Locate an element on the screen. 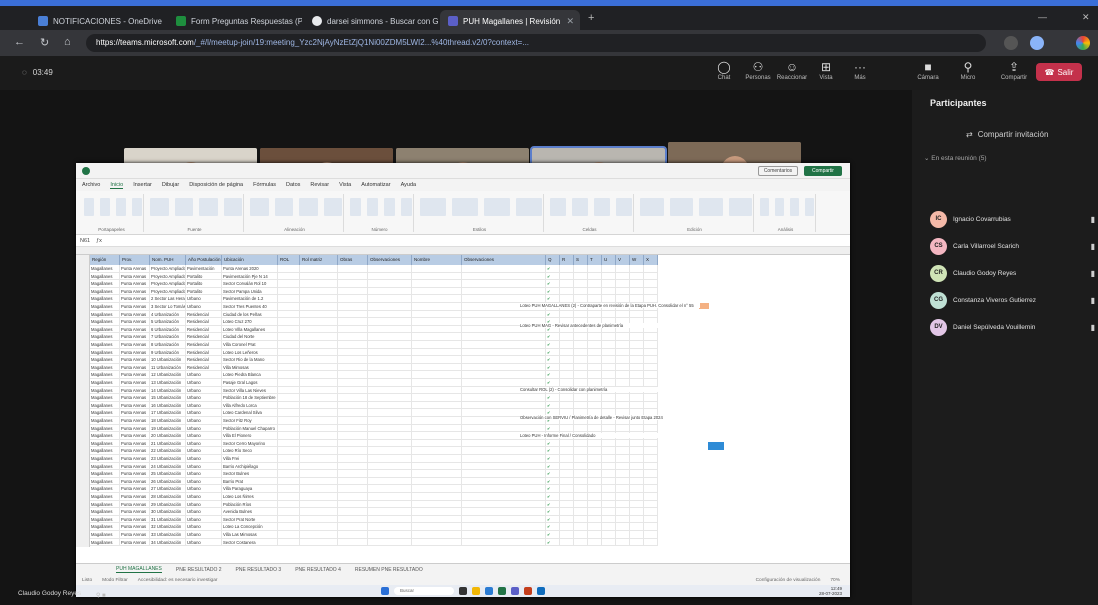 The height and width of the screenshot is (605, 1098). formula-bar: N61 ƒx is located at coordinates (463, 241).